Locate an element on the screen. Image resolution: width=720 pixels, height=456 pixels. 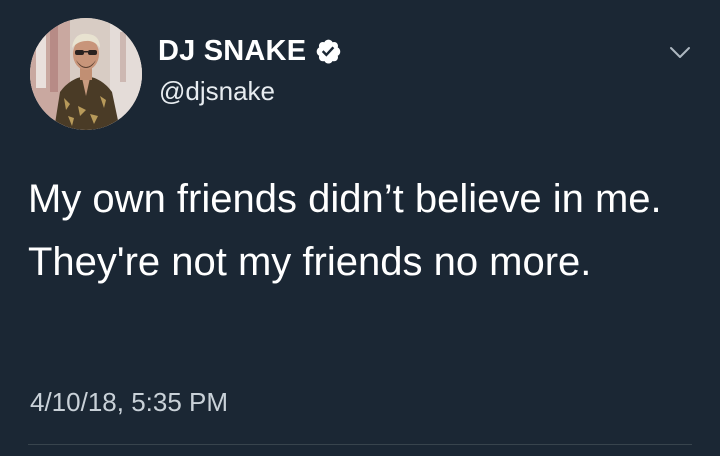
display-name: DJ SNAKE is located at coordinates (232, 51).